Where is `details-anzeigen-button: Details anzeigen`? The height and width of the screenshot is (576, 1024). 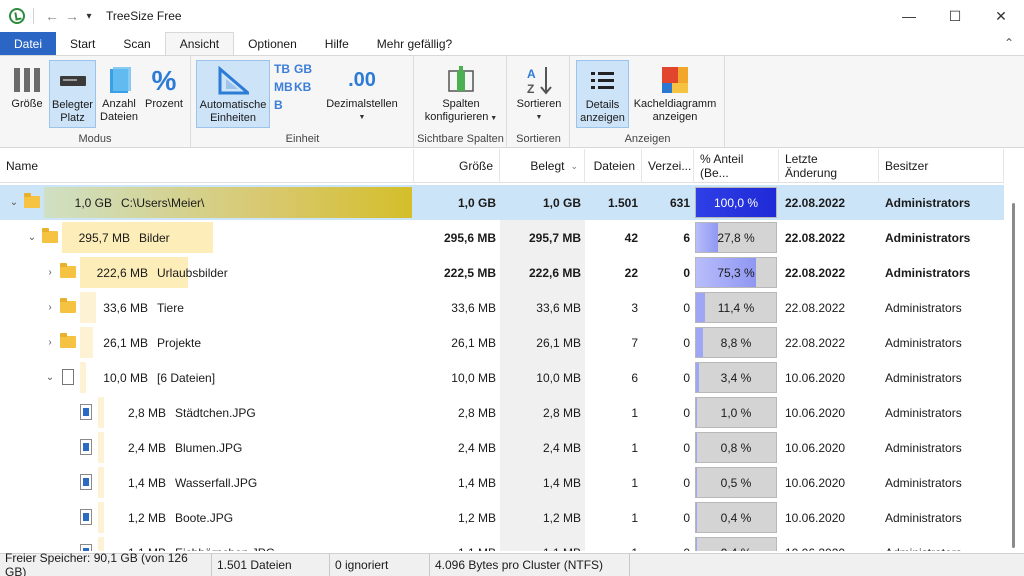 details-anzeigen-button: Details anzeigen is located at coordinates (602, 94).